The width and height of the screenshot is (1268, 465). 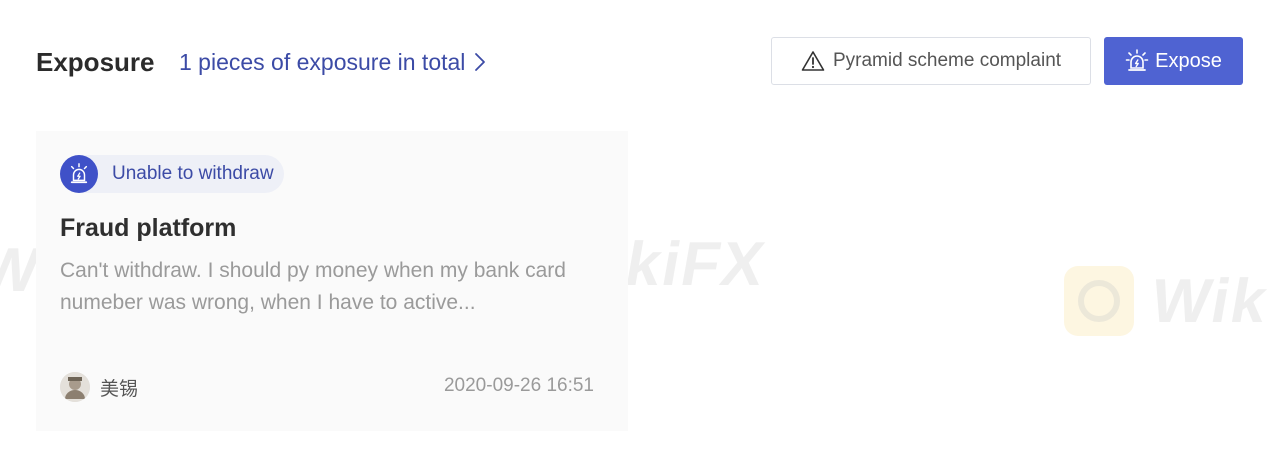 I want to click on expose-button: Expose, so click(x=1173, y=61).